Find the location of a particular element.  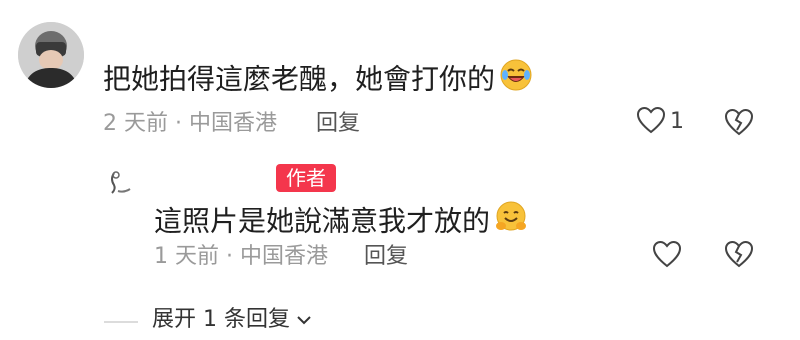

author-badge: 作者 is located at coordinates (306, 178).